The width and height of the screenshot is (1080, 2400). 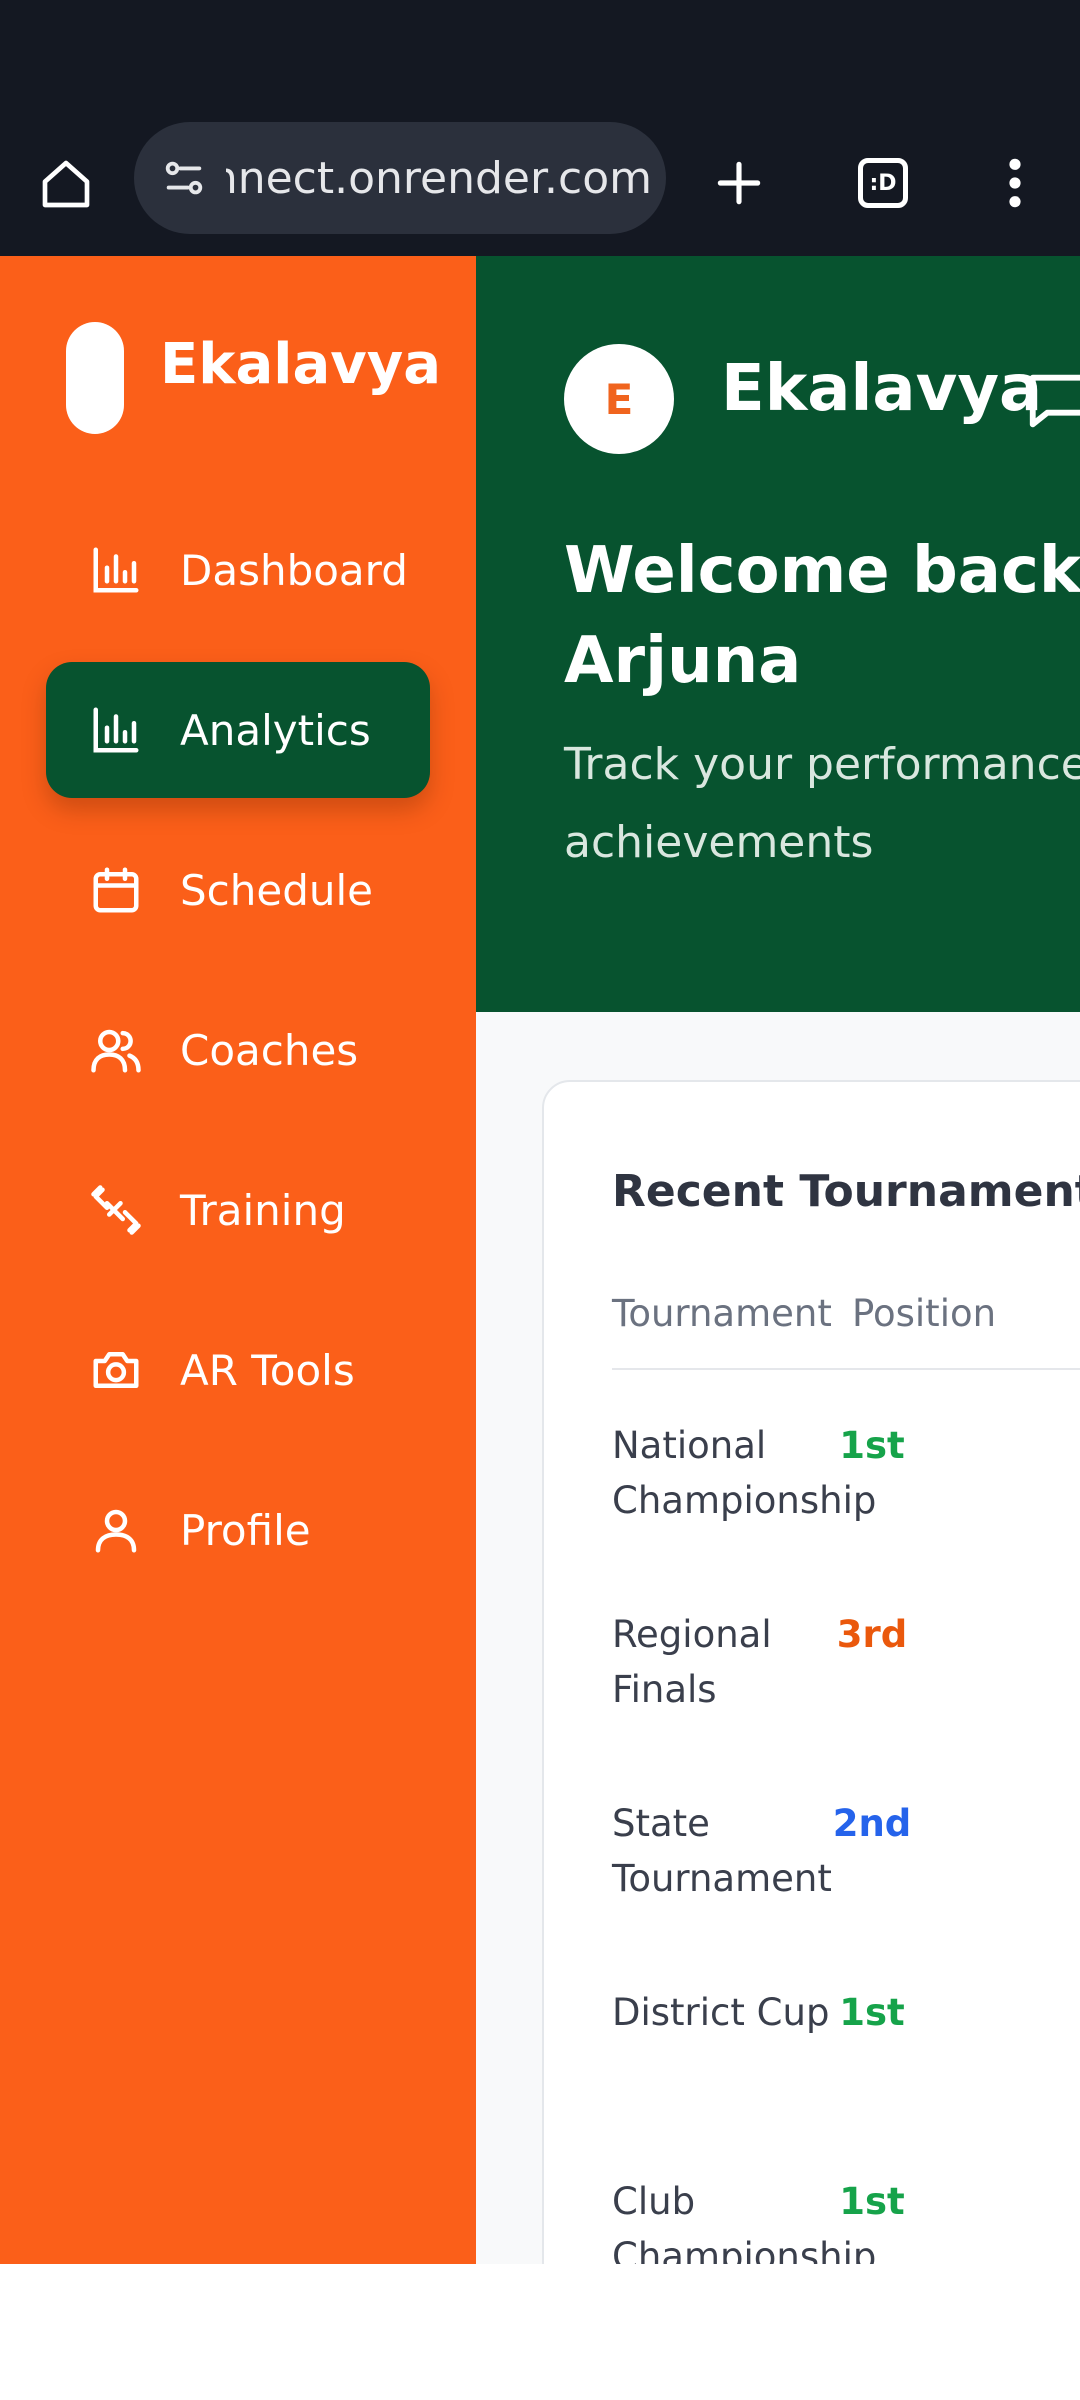 I want to click on user-icon, so click(x=116, y=1530).